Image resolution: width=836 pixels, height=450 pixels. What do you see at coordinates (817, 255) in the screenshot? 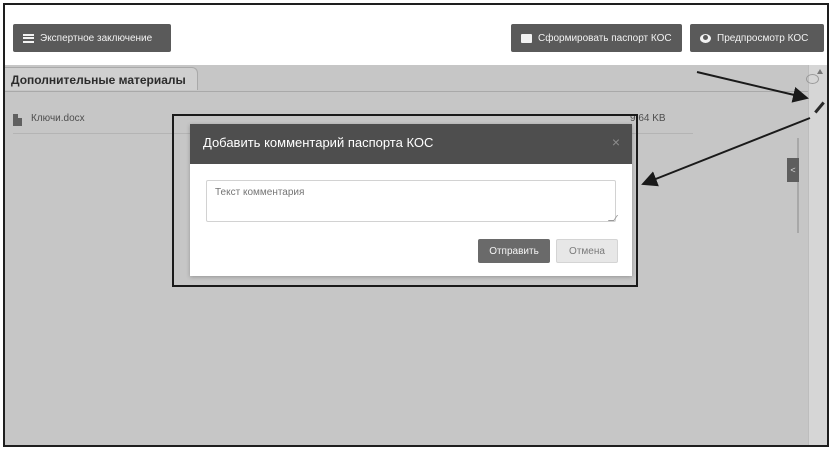
I see `right-sidebar-strip` at bounding box center [817, 255].